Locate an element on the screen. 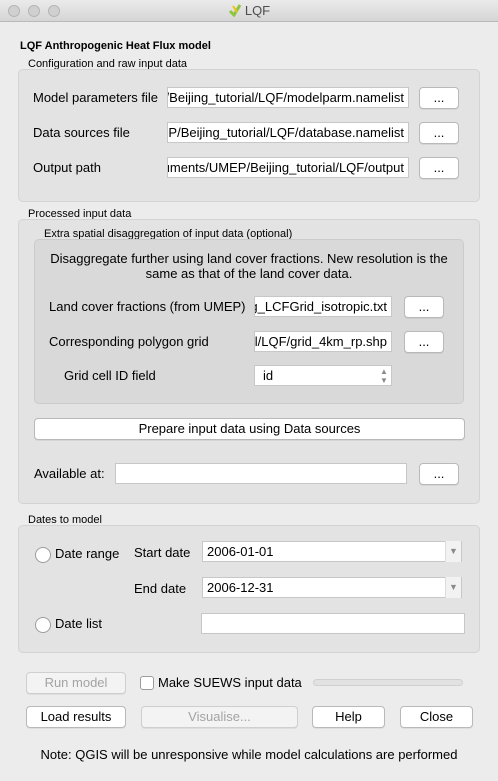  polygon-grid-input: Beijing_tutorial/LQF/grid_4km_rp.shp is located at coordinates (323, 341).